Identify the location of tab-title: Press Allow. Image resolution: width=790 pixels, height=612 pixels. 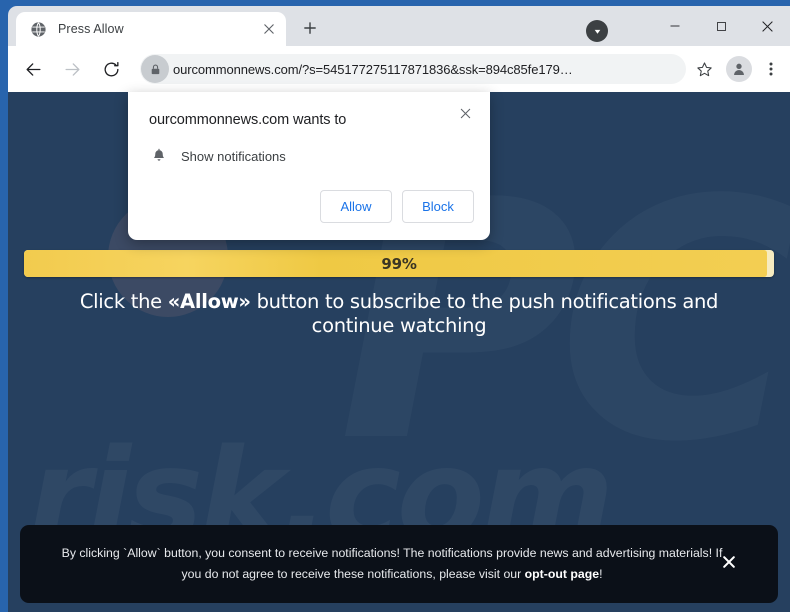
(91, 29).